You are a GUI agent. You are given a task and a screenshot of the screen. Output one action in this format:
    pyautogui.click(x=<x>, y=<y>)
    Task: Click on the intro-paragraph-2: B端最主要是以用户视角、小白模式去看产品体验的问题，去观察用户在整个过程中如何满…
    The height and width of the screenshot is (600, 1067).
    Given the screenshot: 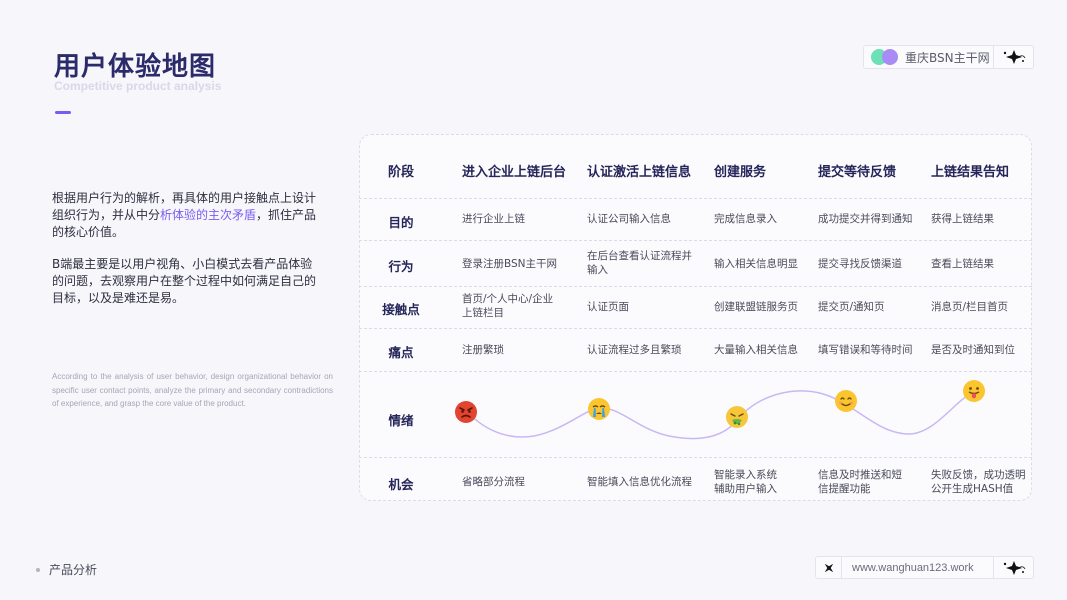 What is the action you would take?
    pyautogui.click(x=184, y=281)
    